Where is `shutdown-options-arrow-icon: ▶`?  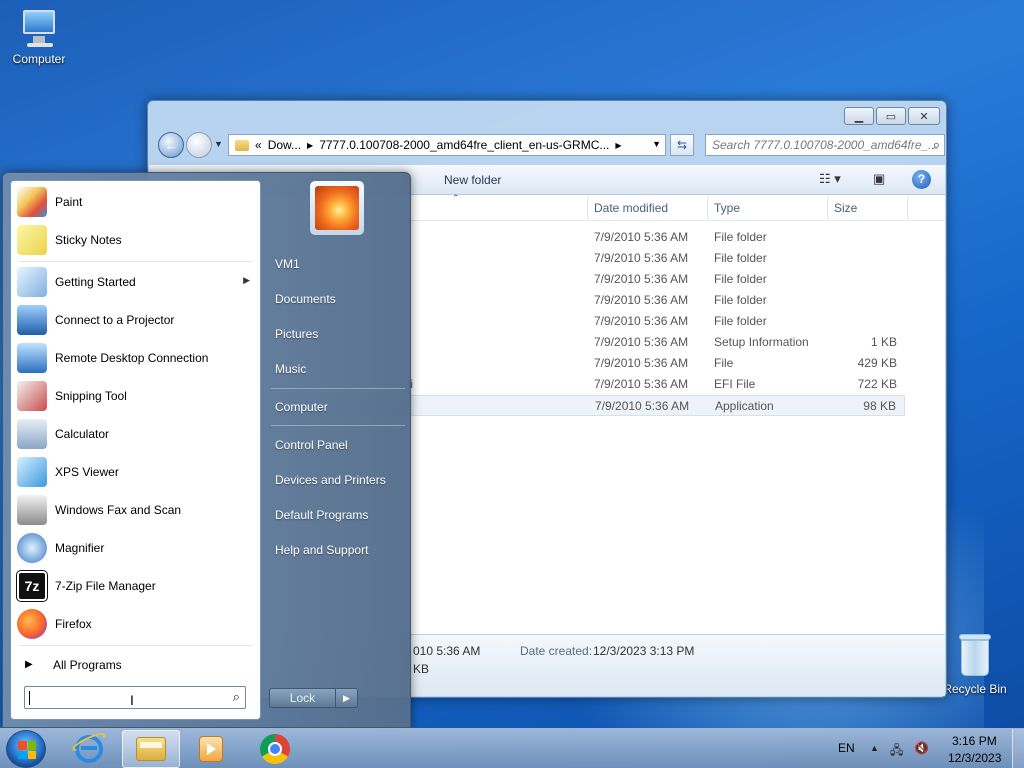
shutdown-options-arrow-icon: ▶ is located at coordinates (347, 698).